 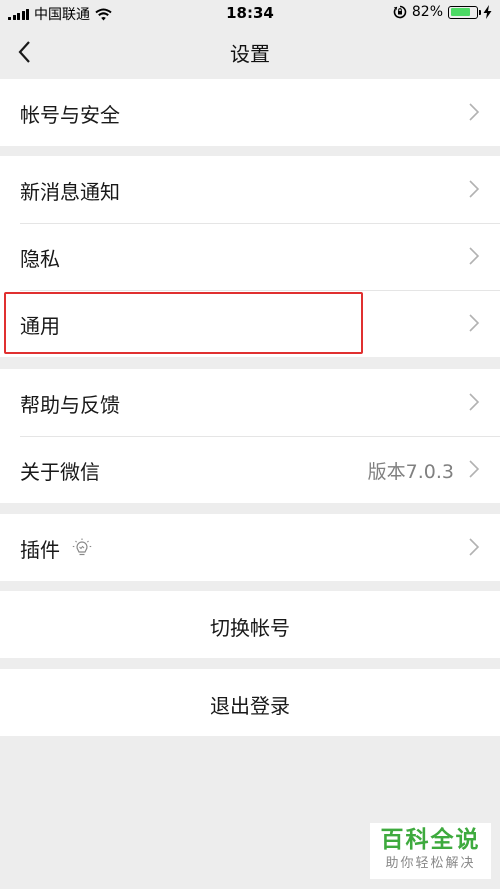 I want to click on group-account: 帐号与安全, so click(x=250, y=112).